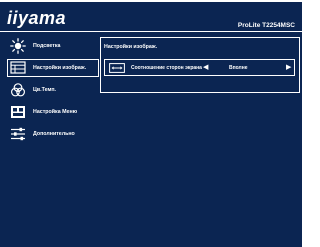  Describe the element at coordinates (166, 68) in the screenshot. I see `setting-label: Соотношение сторон экрана` at that location.